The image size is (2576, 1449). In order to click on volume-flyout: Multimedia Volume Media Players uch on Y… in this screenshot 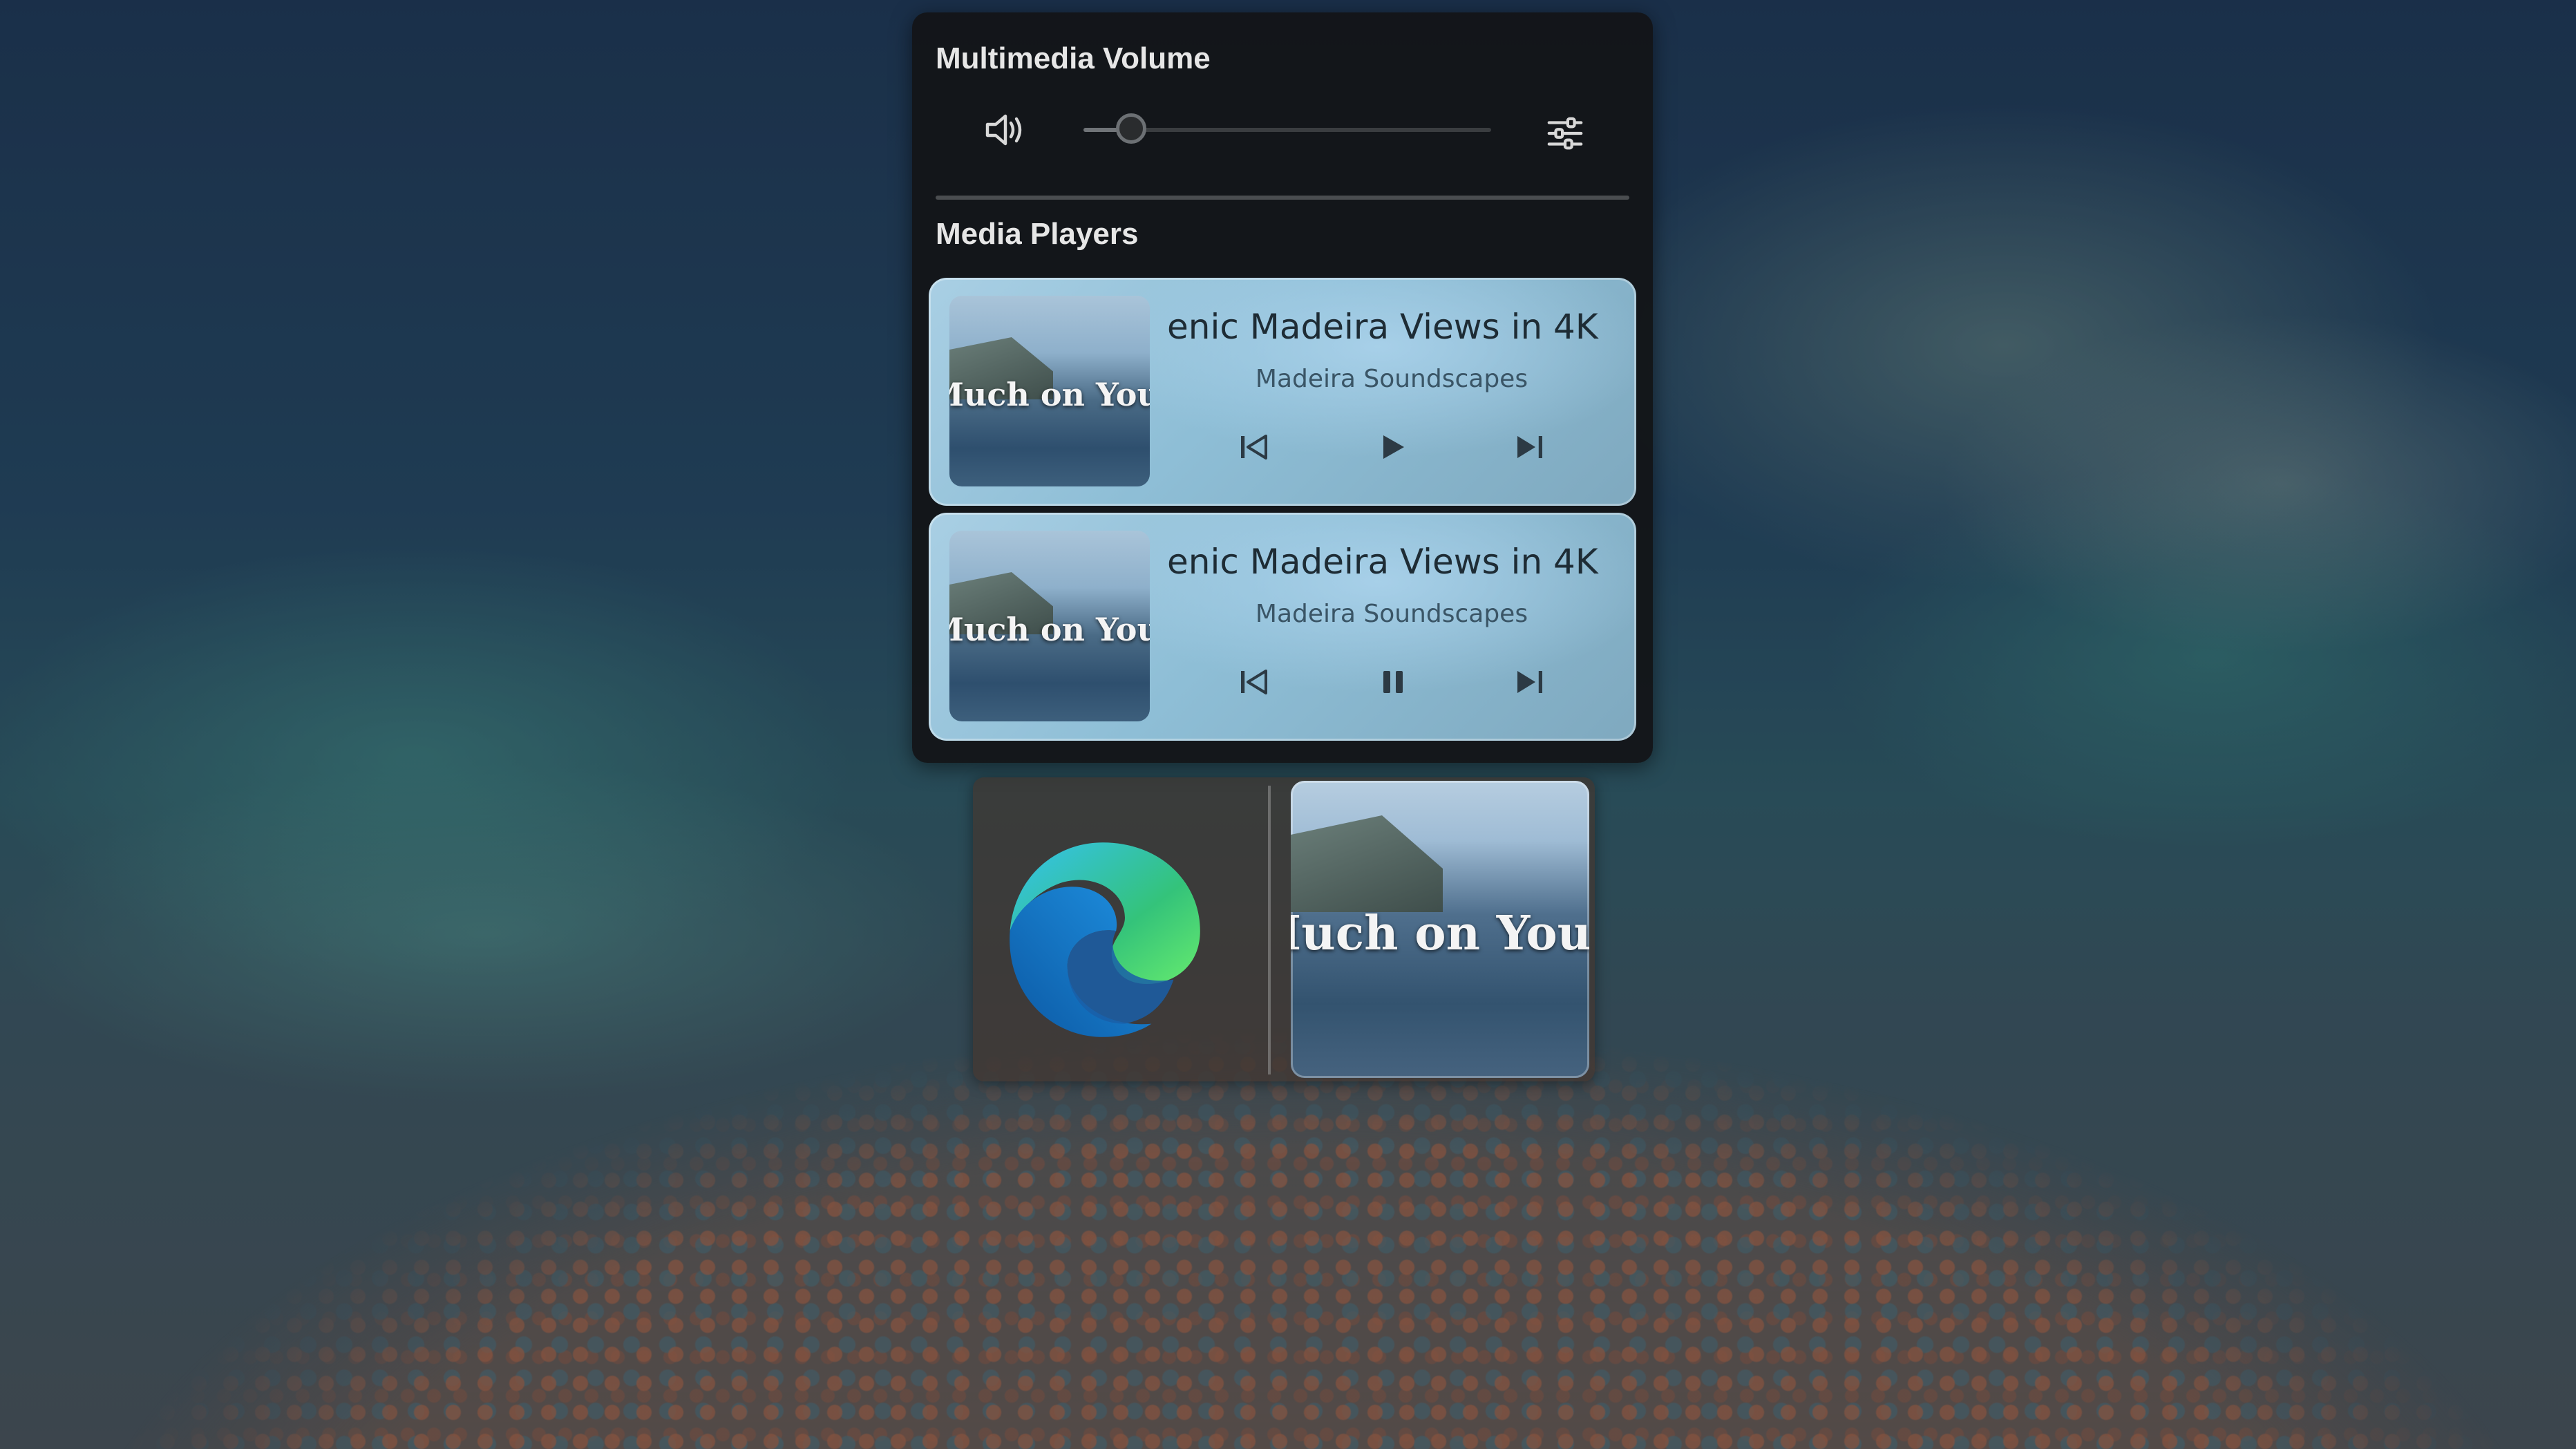, I will do `click(1282, 387)`.